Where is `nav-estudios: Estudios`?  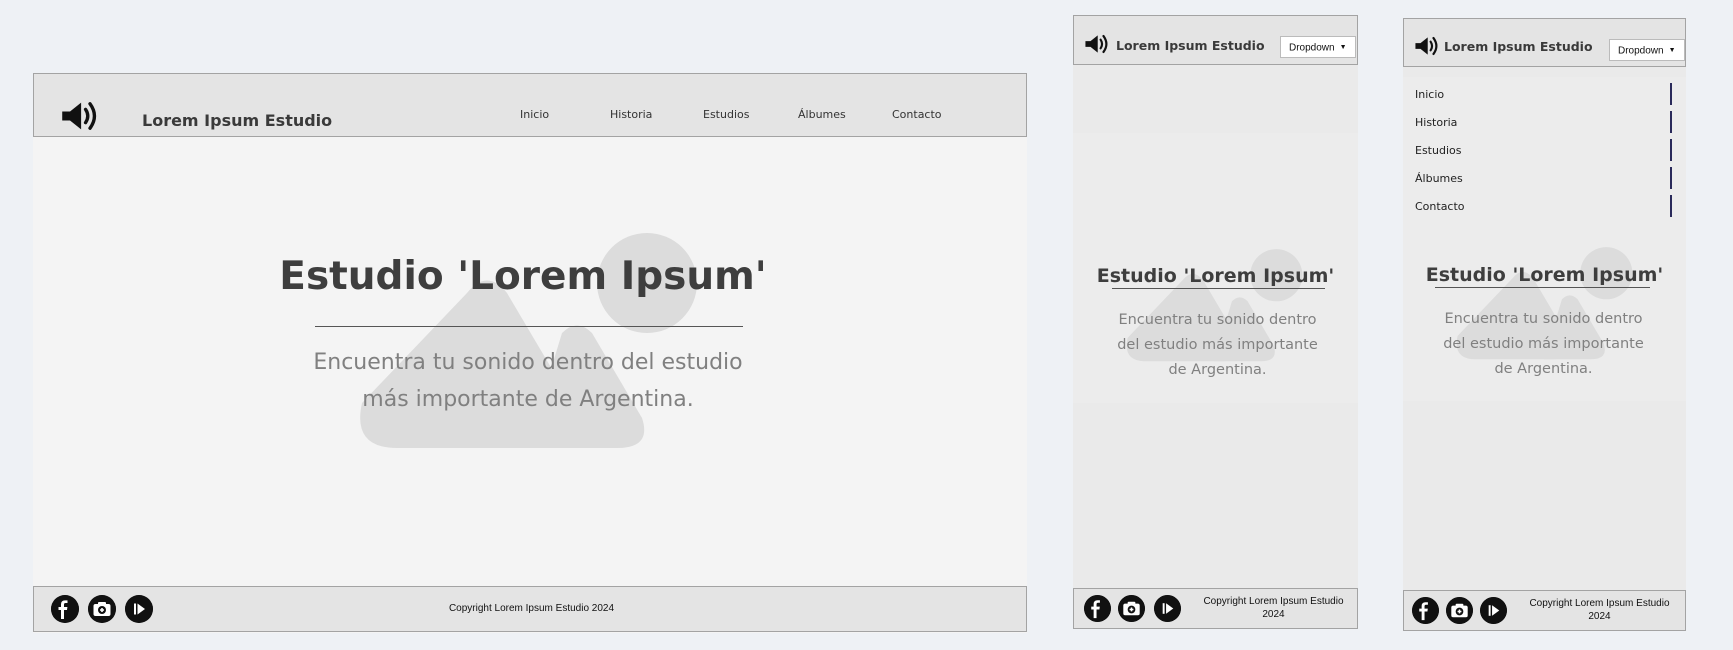 nav-estudios: Estudios is located at coordinates (726, 114).